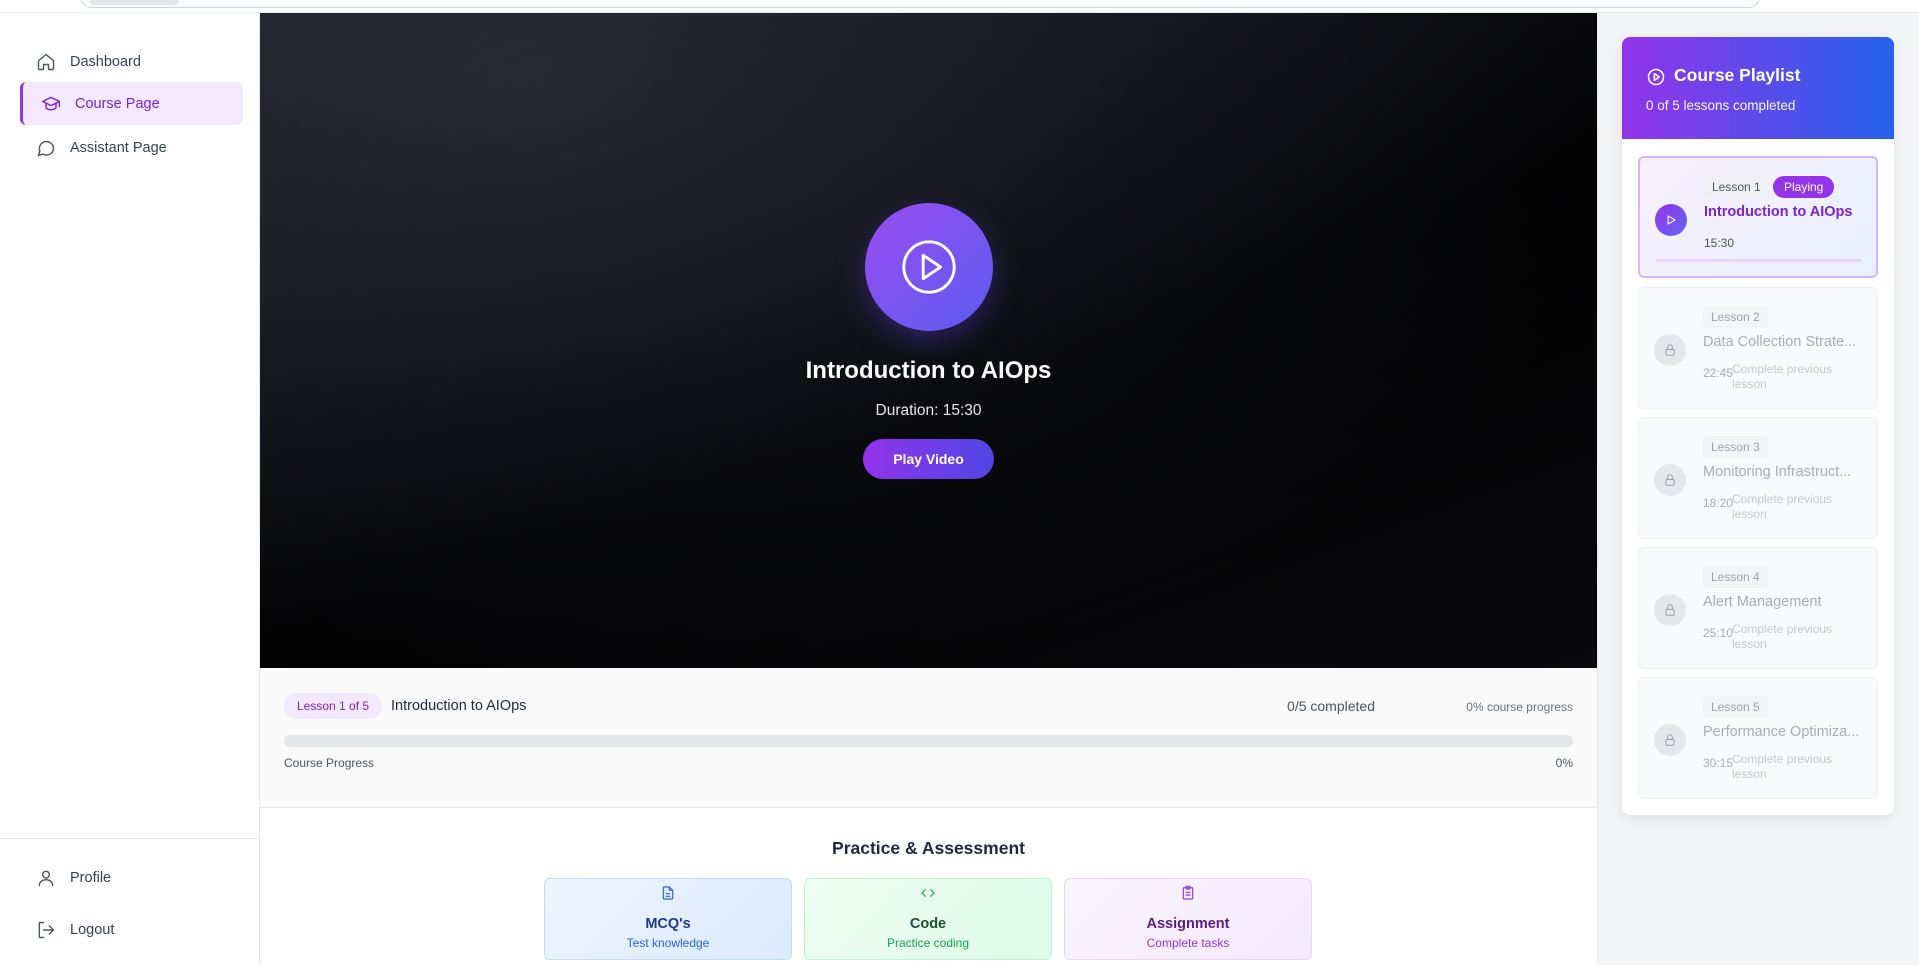  What do you see at coordinates (46, 61) in the screenshot?
I see `home-icon` at bounding box center [46, 61].